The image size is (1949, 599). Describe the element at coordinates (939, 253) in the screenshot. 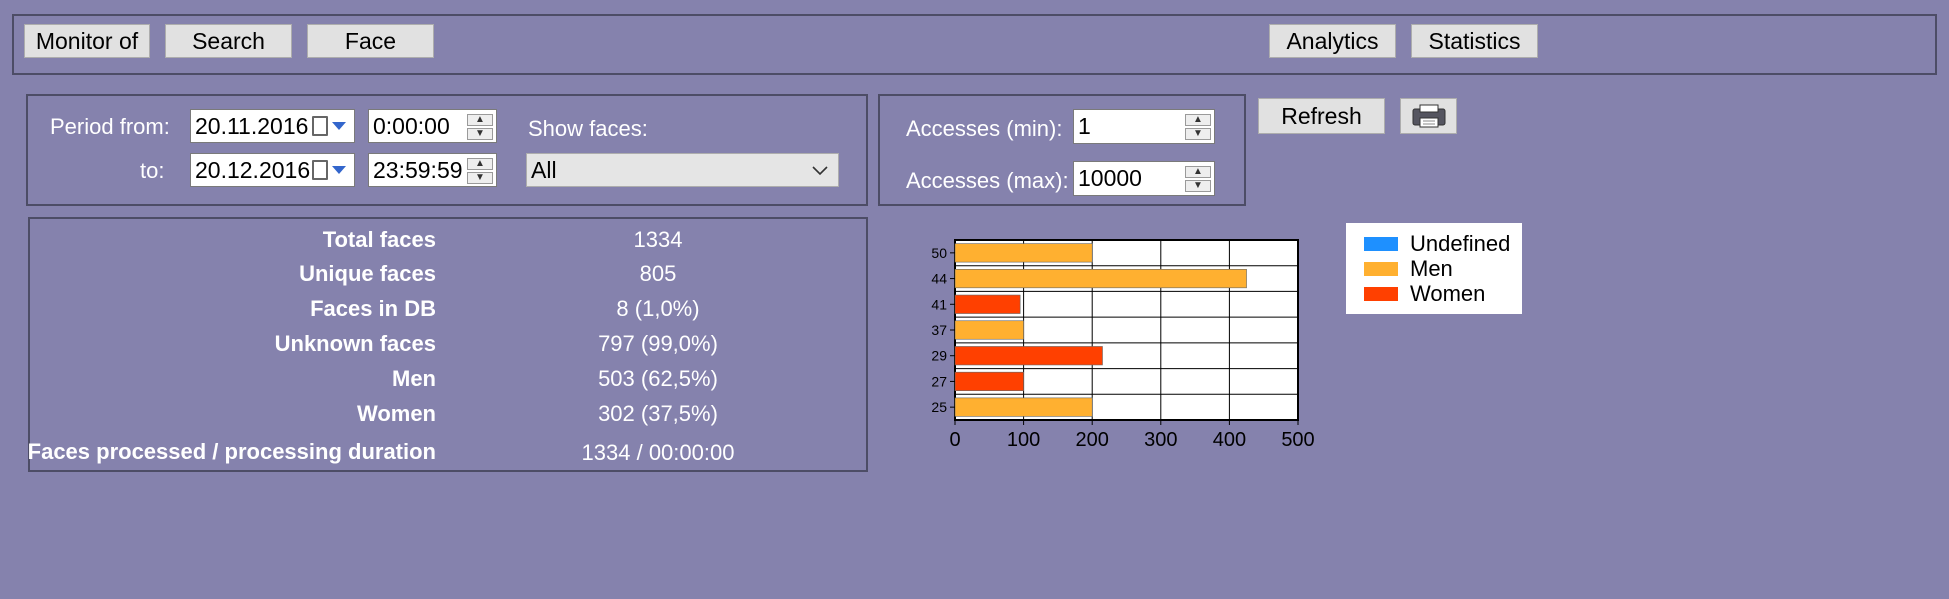

I see `y-tick-label: 50` at that location.